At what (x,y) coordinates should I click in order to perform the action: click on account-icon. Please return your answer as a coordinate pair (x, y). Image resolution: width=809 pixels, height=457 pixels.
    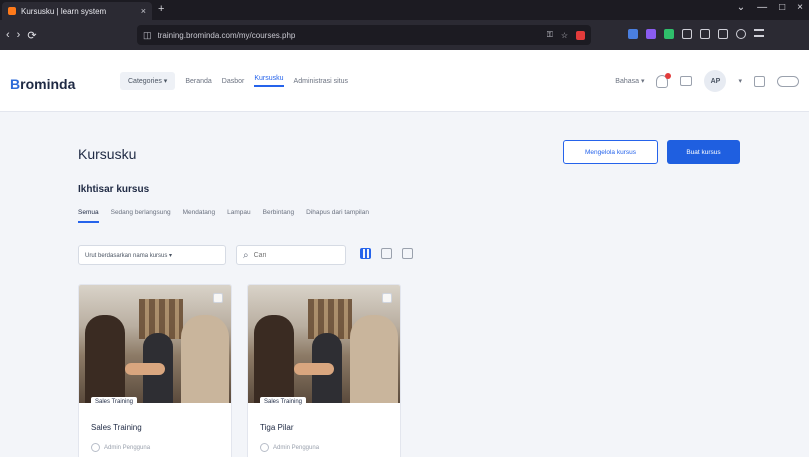
    Looking at the image, I should click on (741, 34).